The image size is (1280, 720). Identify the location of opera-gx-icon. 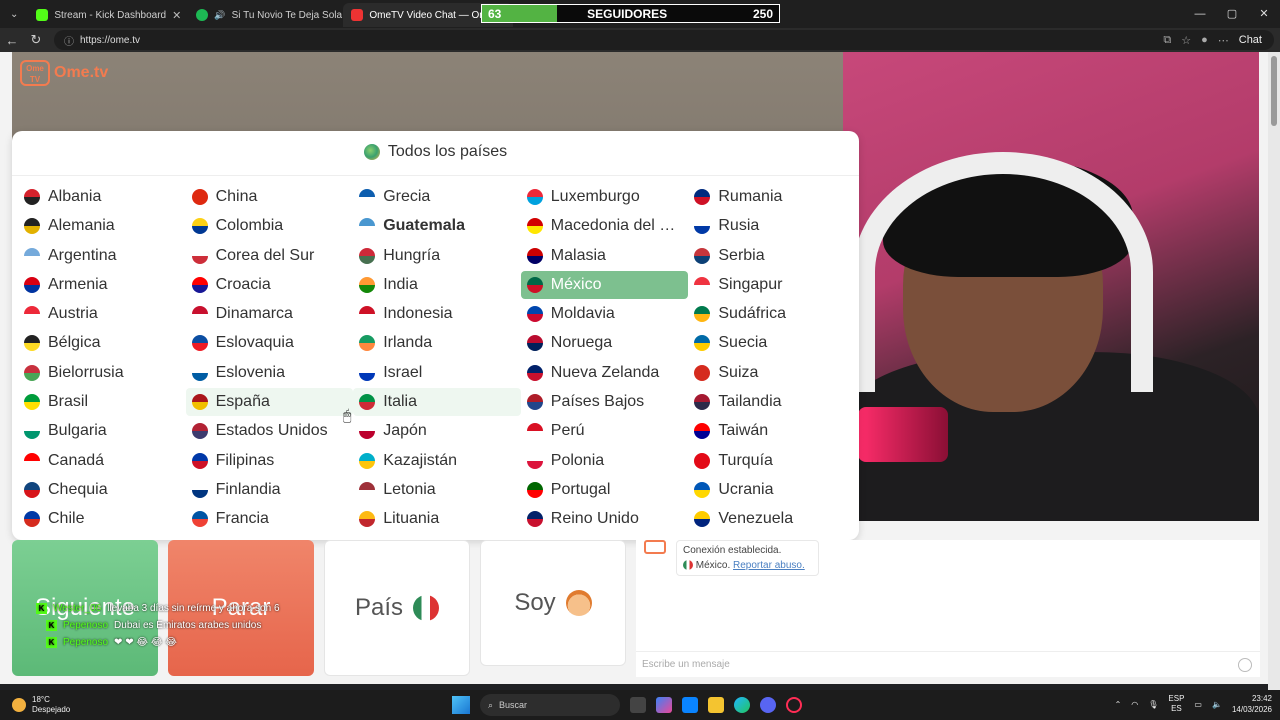
(794, 705).